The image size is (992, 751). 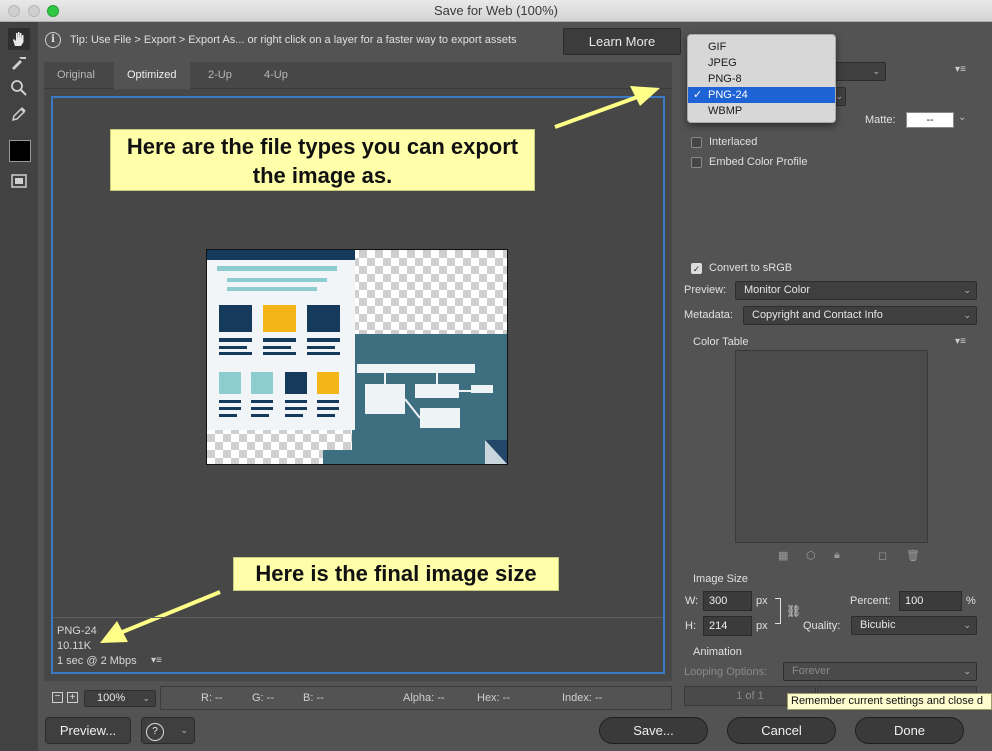 What do you see at coordinates (960, 341) in the screenshot?
I see `color-table-menu-icon: ▾≡` at bounding box center [960, 341].